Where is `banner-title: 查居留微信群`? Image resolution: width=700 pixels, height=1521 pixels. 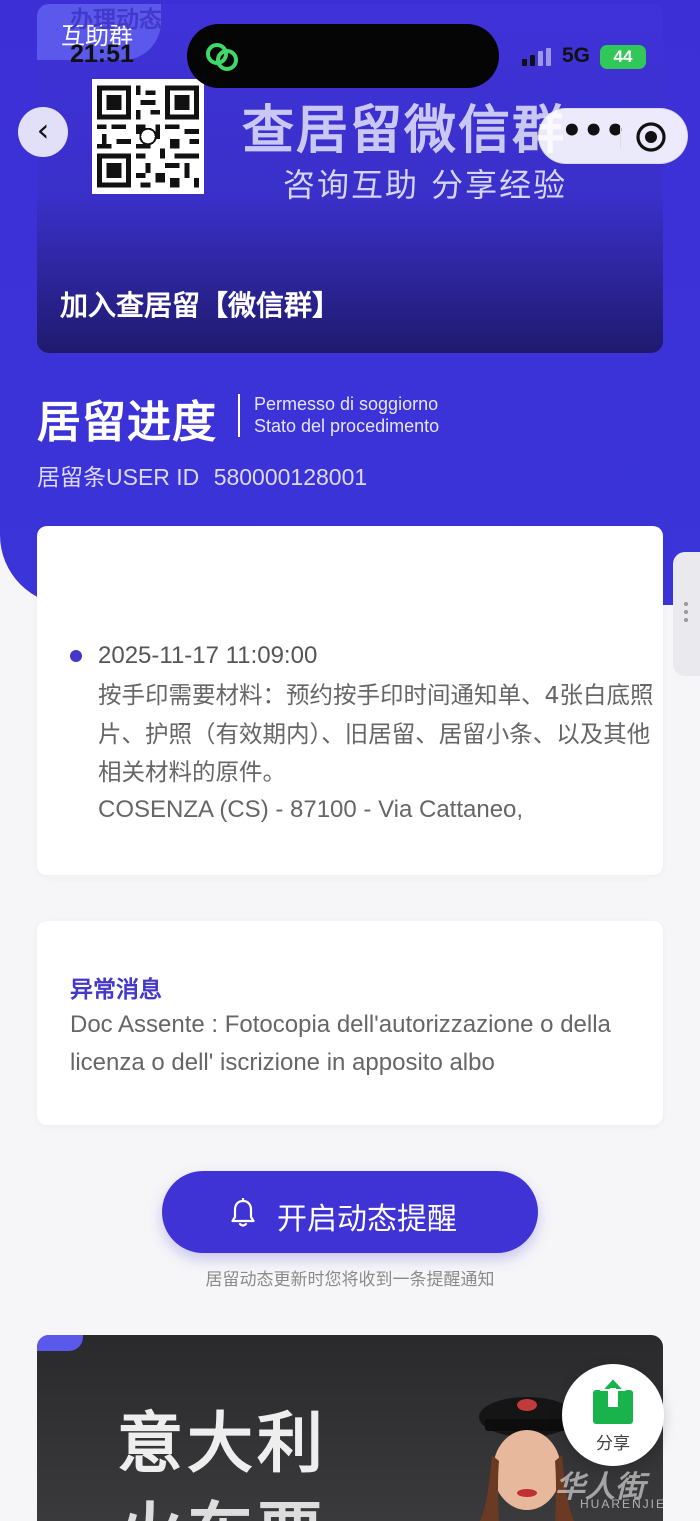 banner-title: 查居留微信群 is located at coordinates (404, 131).